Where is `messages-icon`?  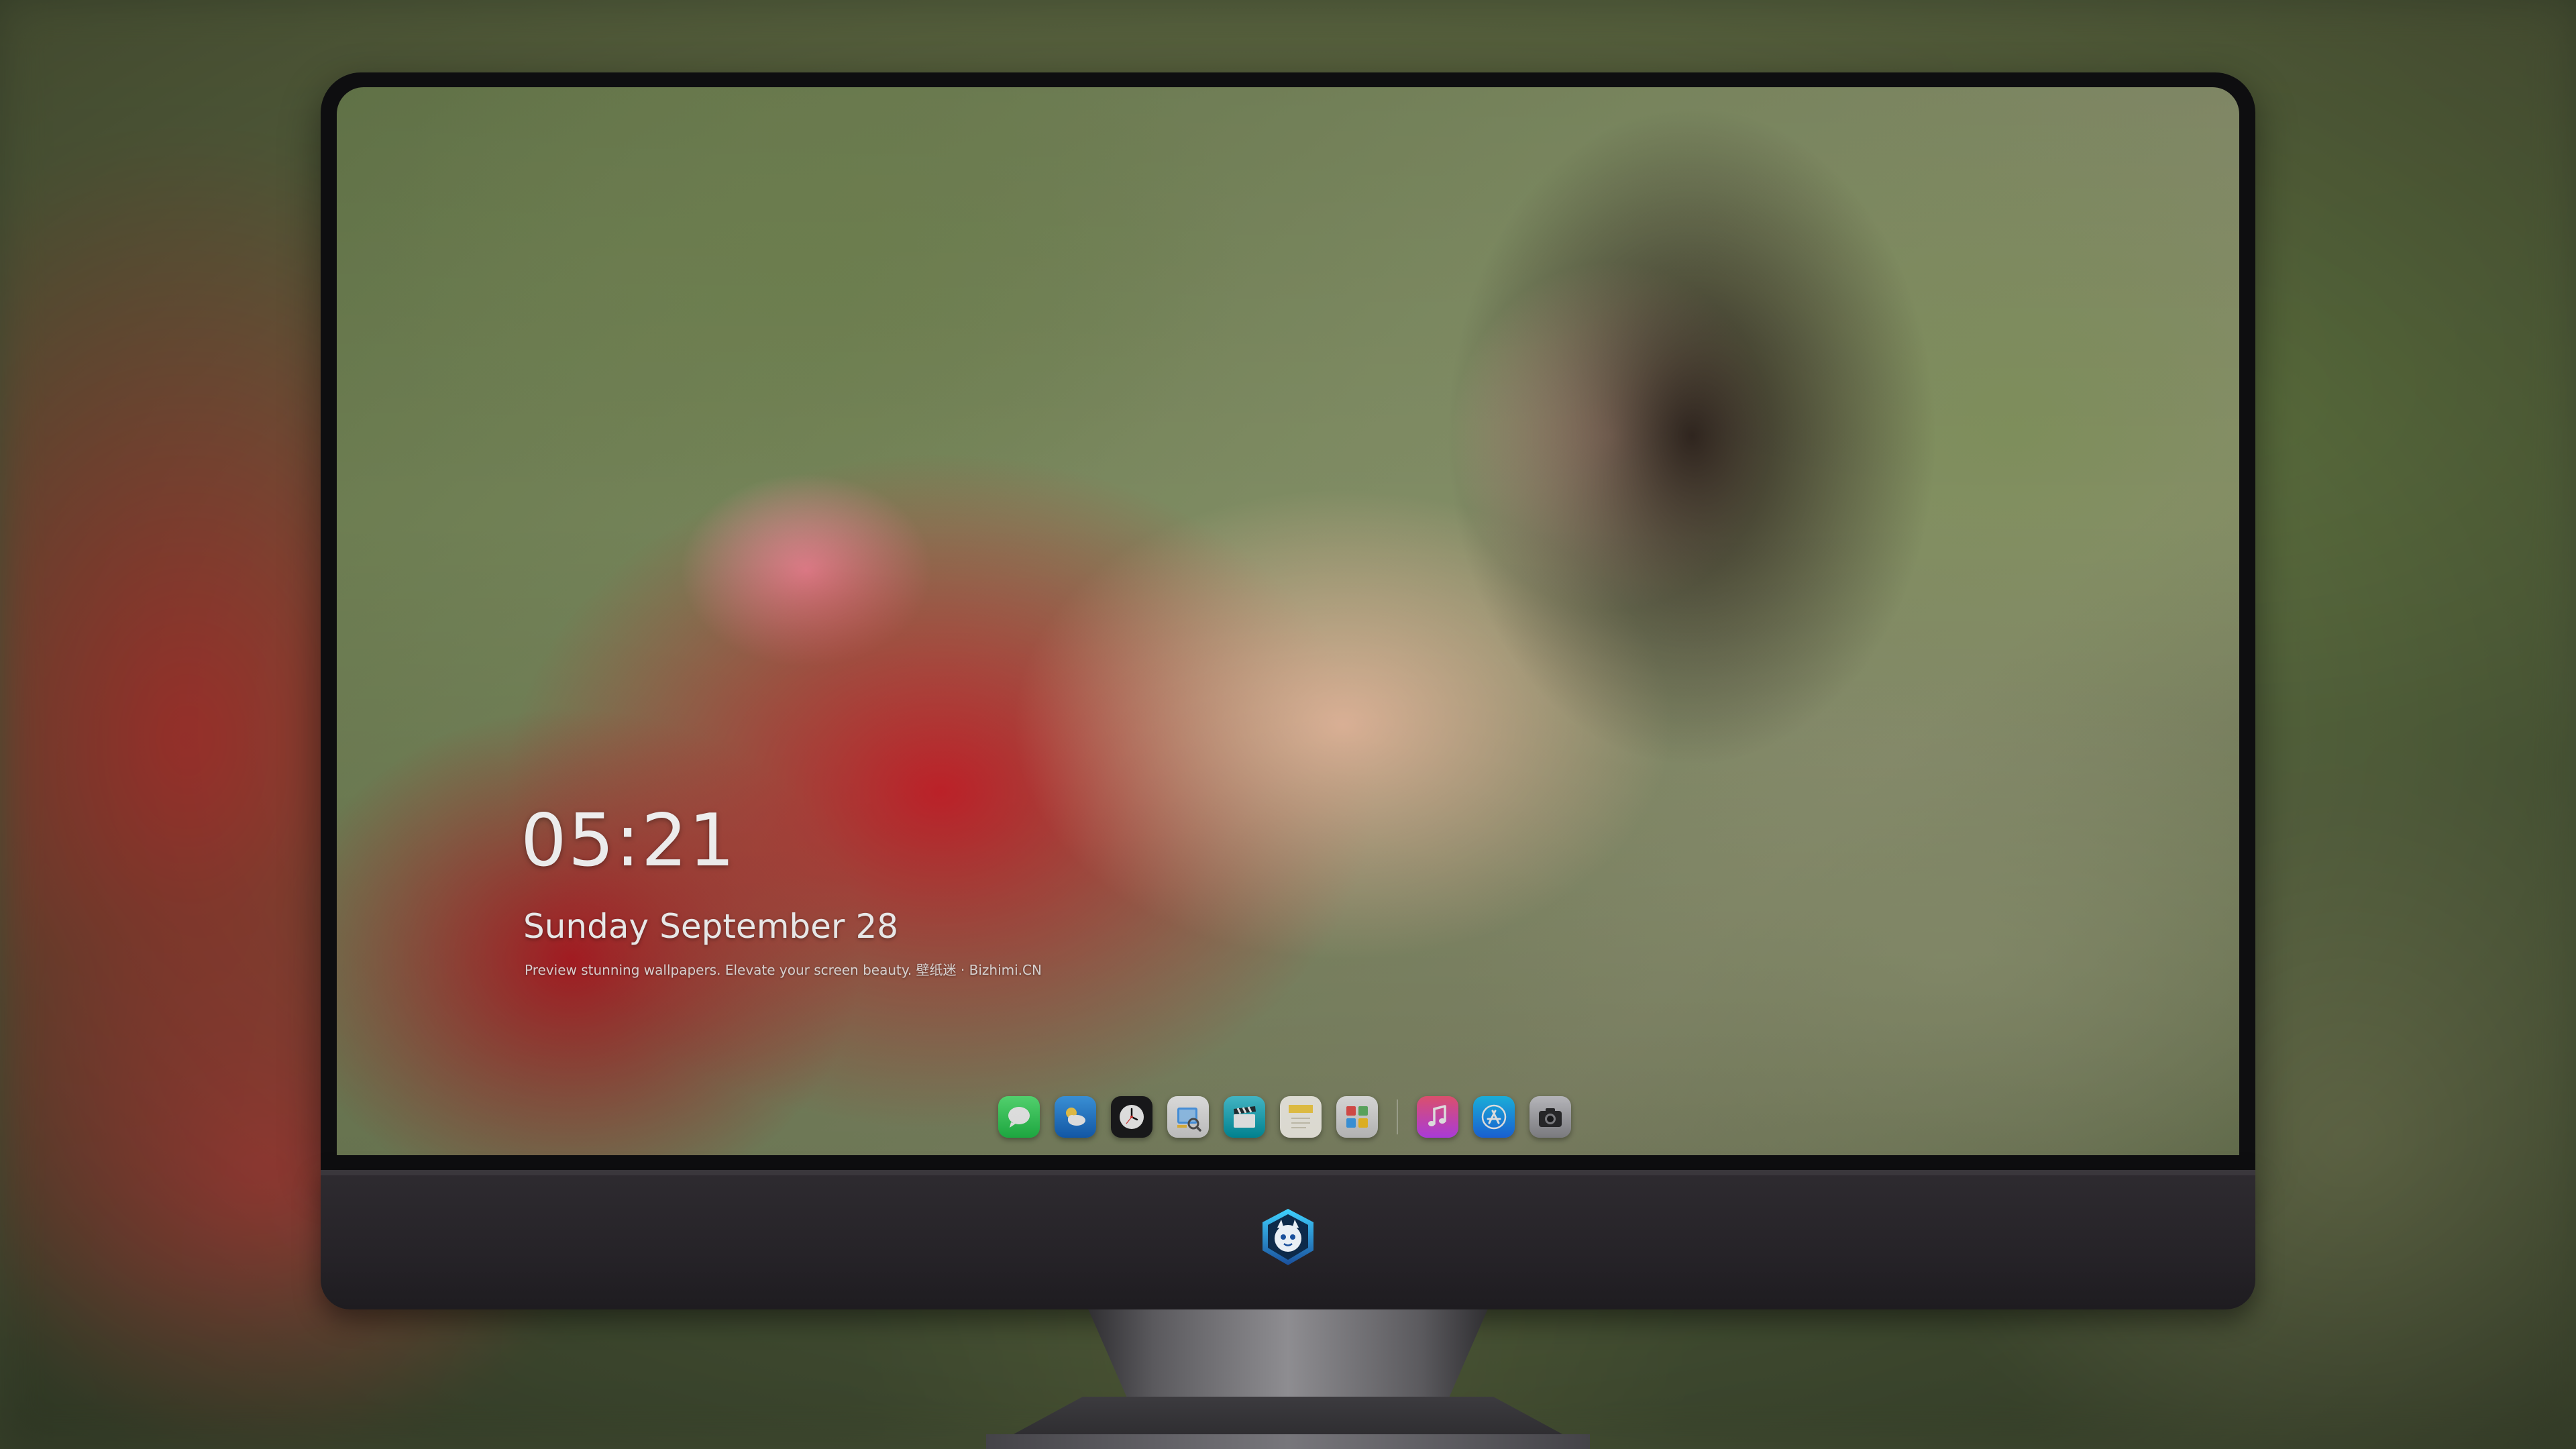
messages-icon is located at coordinates (1019, 1117).